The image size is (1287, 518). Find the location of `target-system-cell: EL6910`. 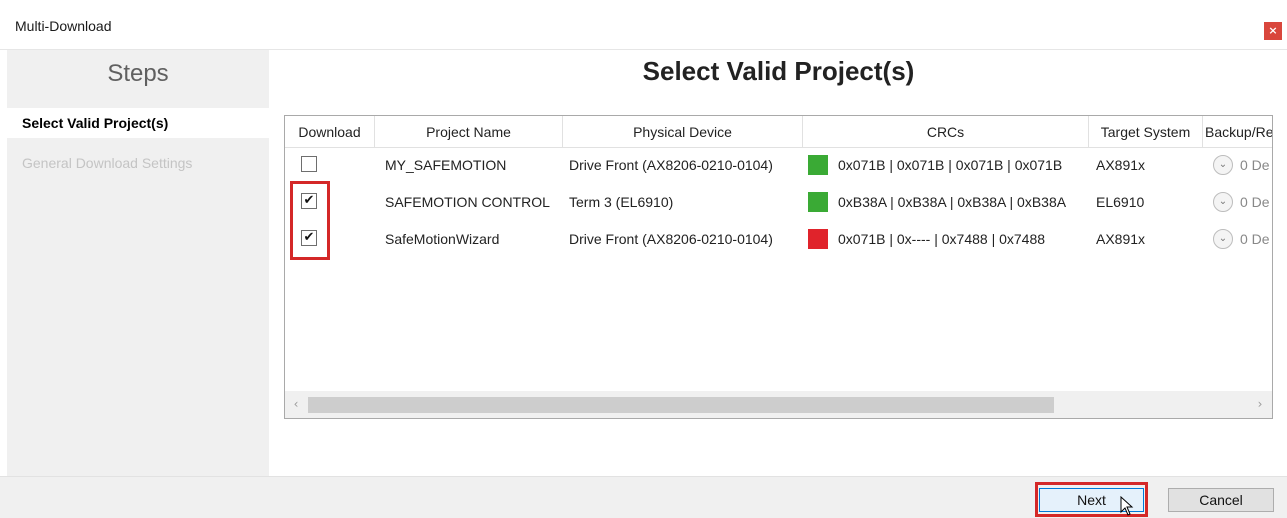

target-system-cell: EL6910 is located at coordinates (1120, 202).